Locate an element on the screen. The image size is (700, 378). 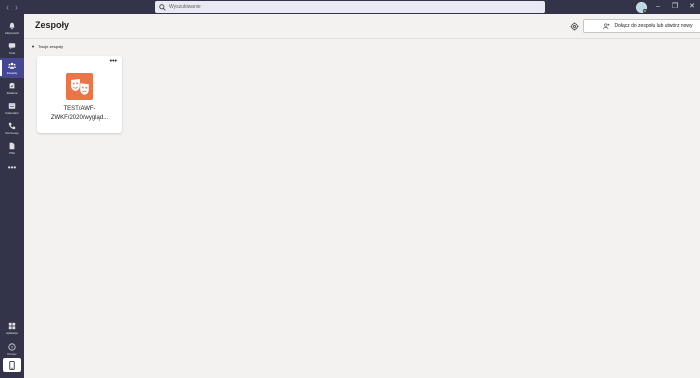
mobile-app-button is located at coordinates (12, 365).